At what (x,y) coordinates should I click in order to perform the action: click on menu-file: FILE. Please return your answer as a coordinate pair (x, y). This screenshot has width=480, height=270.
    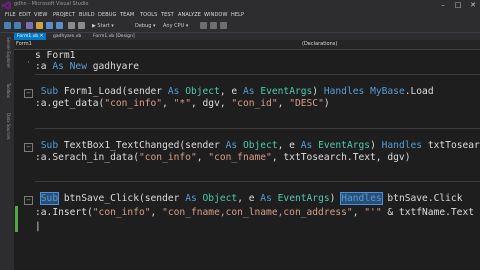
    Looking at the image, I should click on (10, 15).